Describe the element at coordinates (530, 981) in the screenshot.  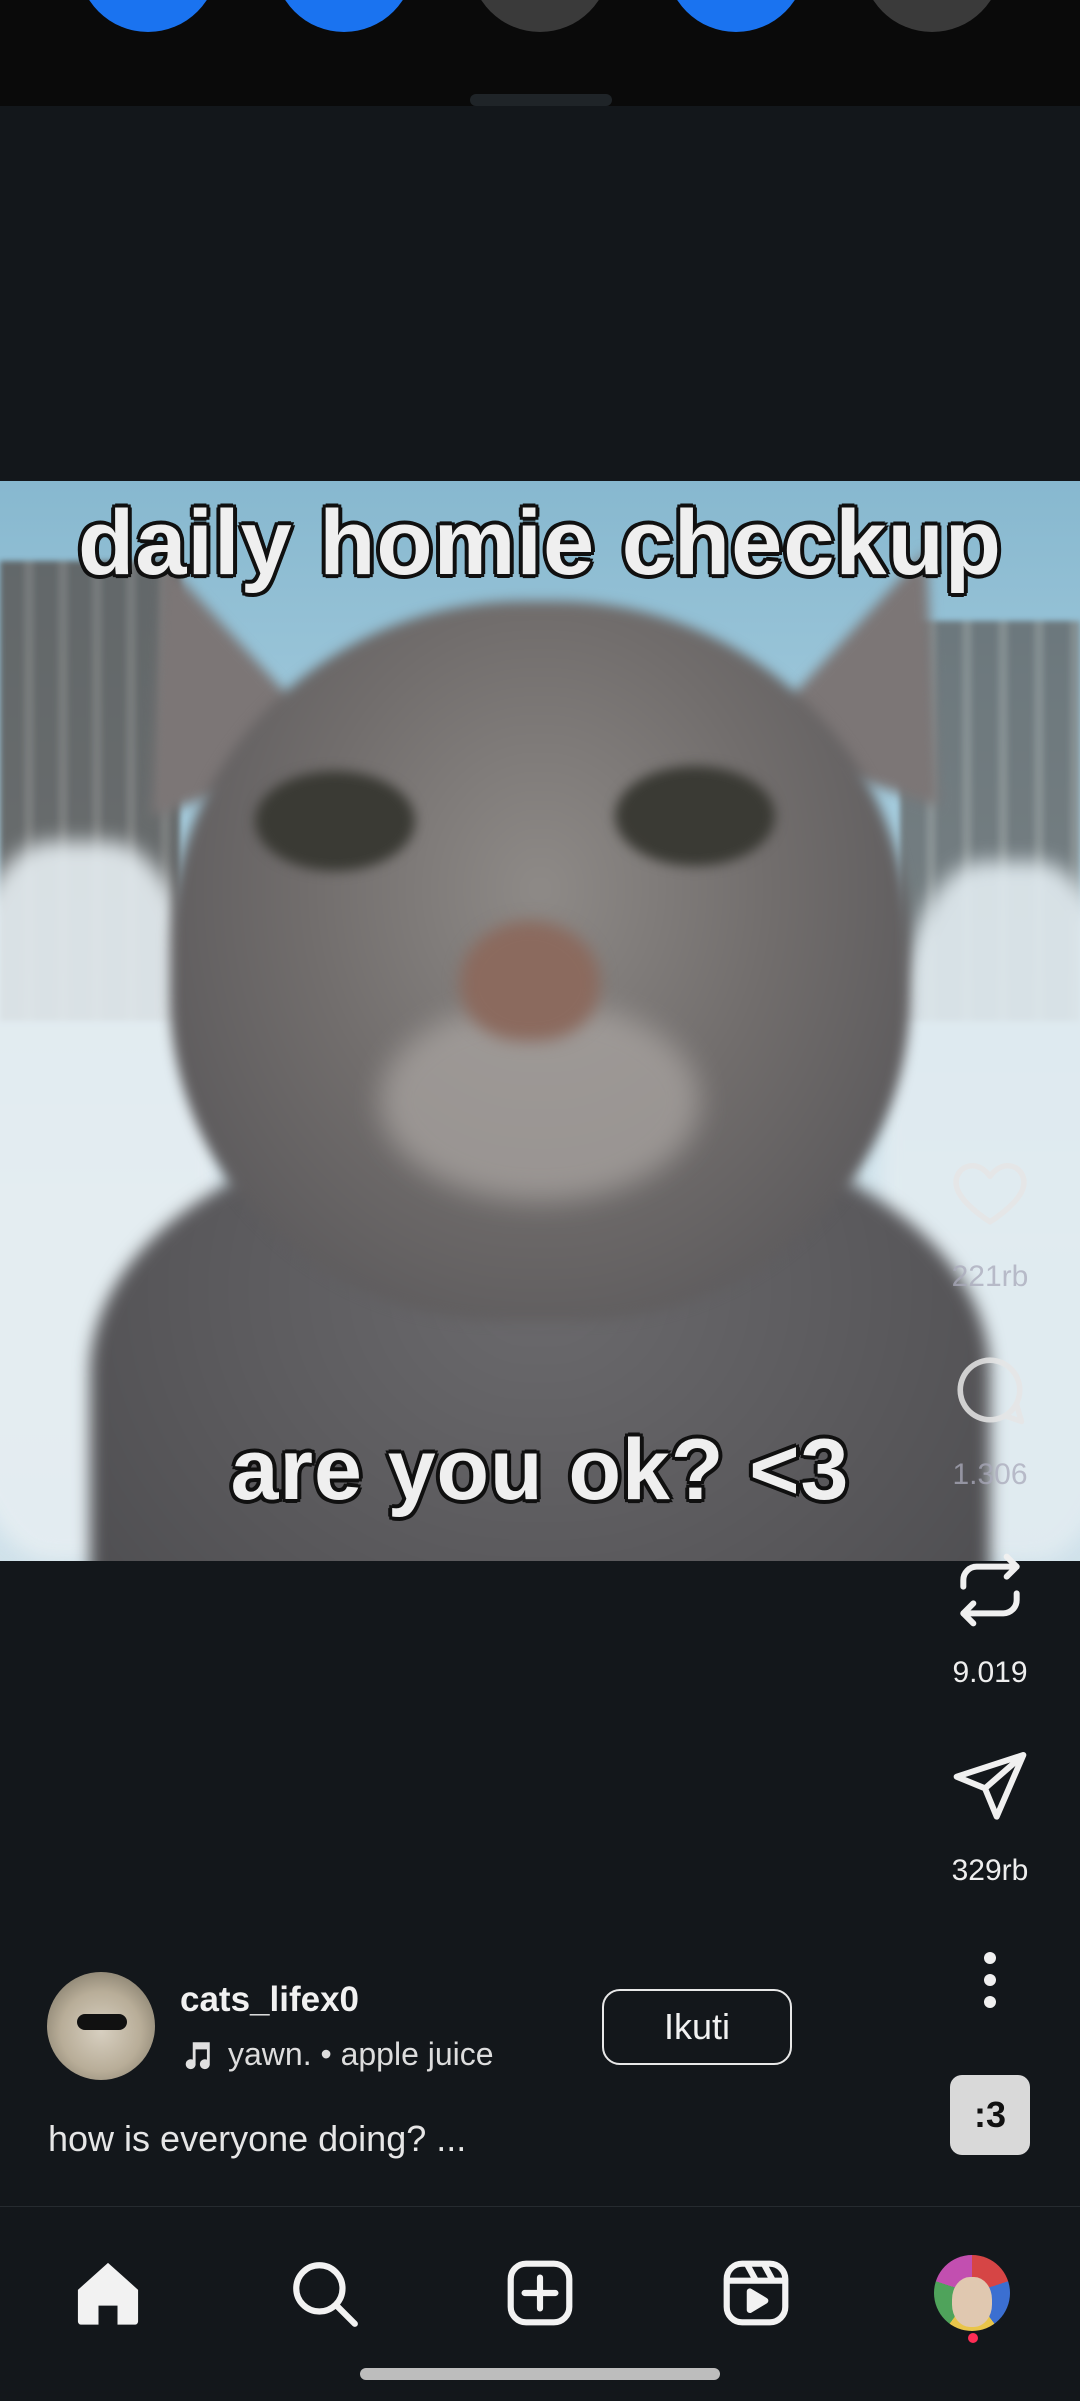
I see `cat-nose` at that location.